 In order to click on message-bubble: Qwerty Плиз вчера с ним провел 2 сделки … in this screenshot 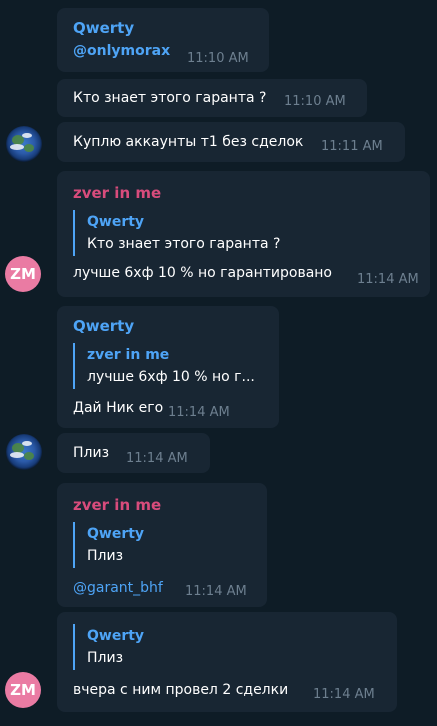, I will do `click(227, 662)`.